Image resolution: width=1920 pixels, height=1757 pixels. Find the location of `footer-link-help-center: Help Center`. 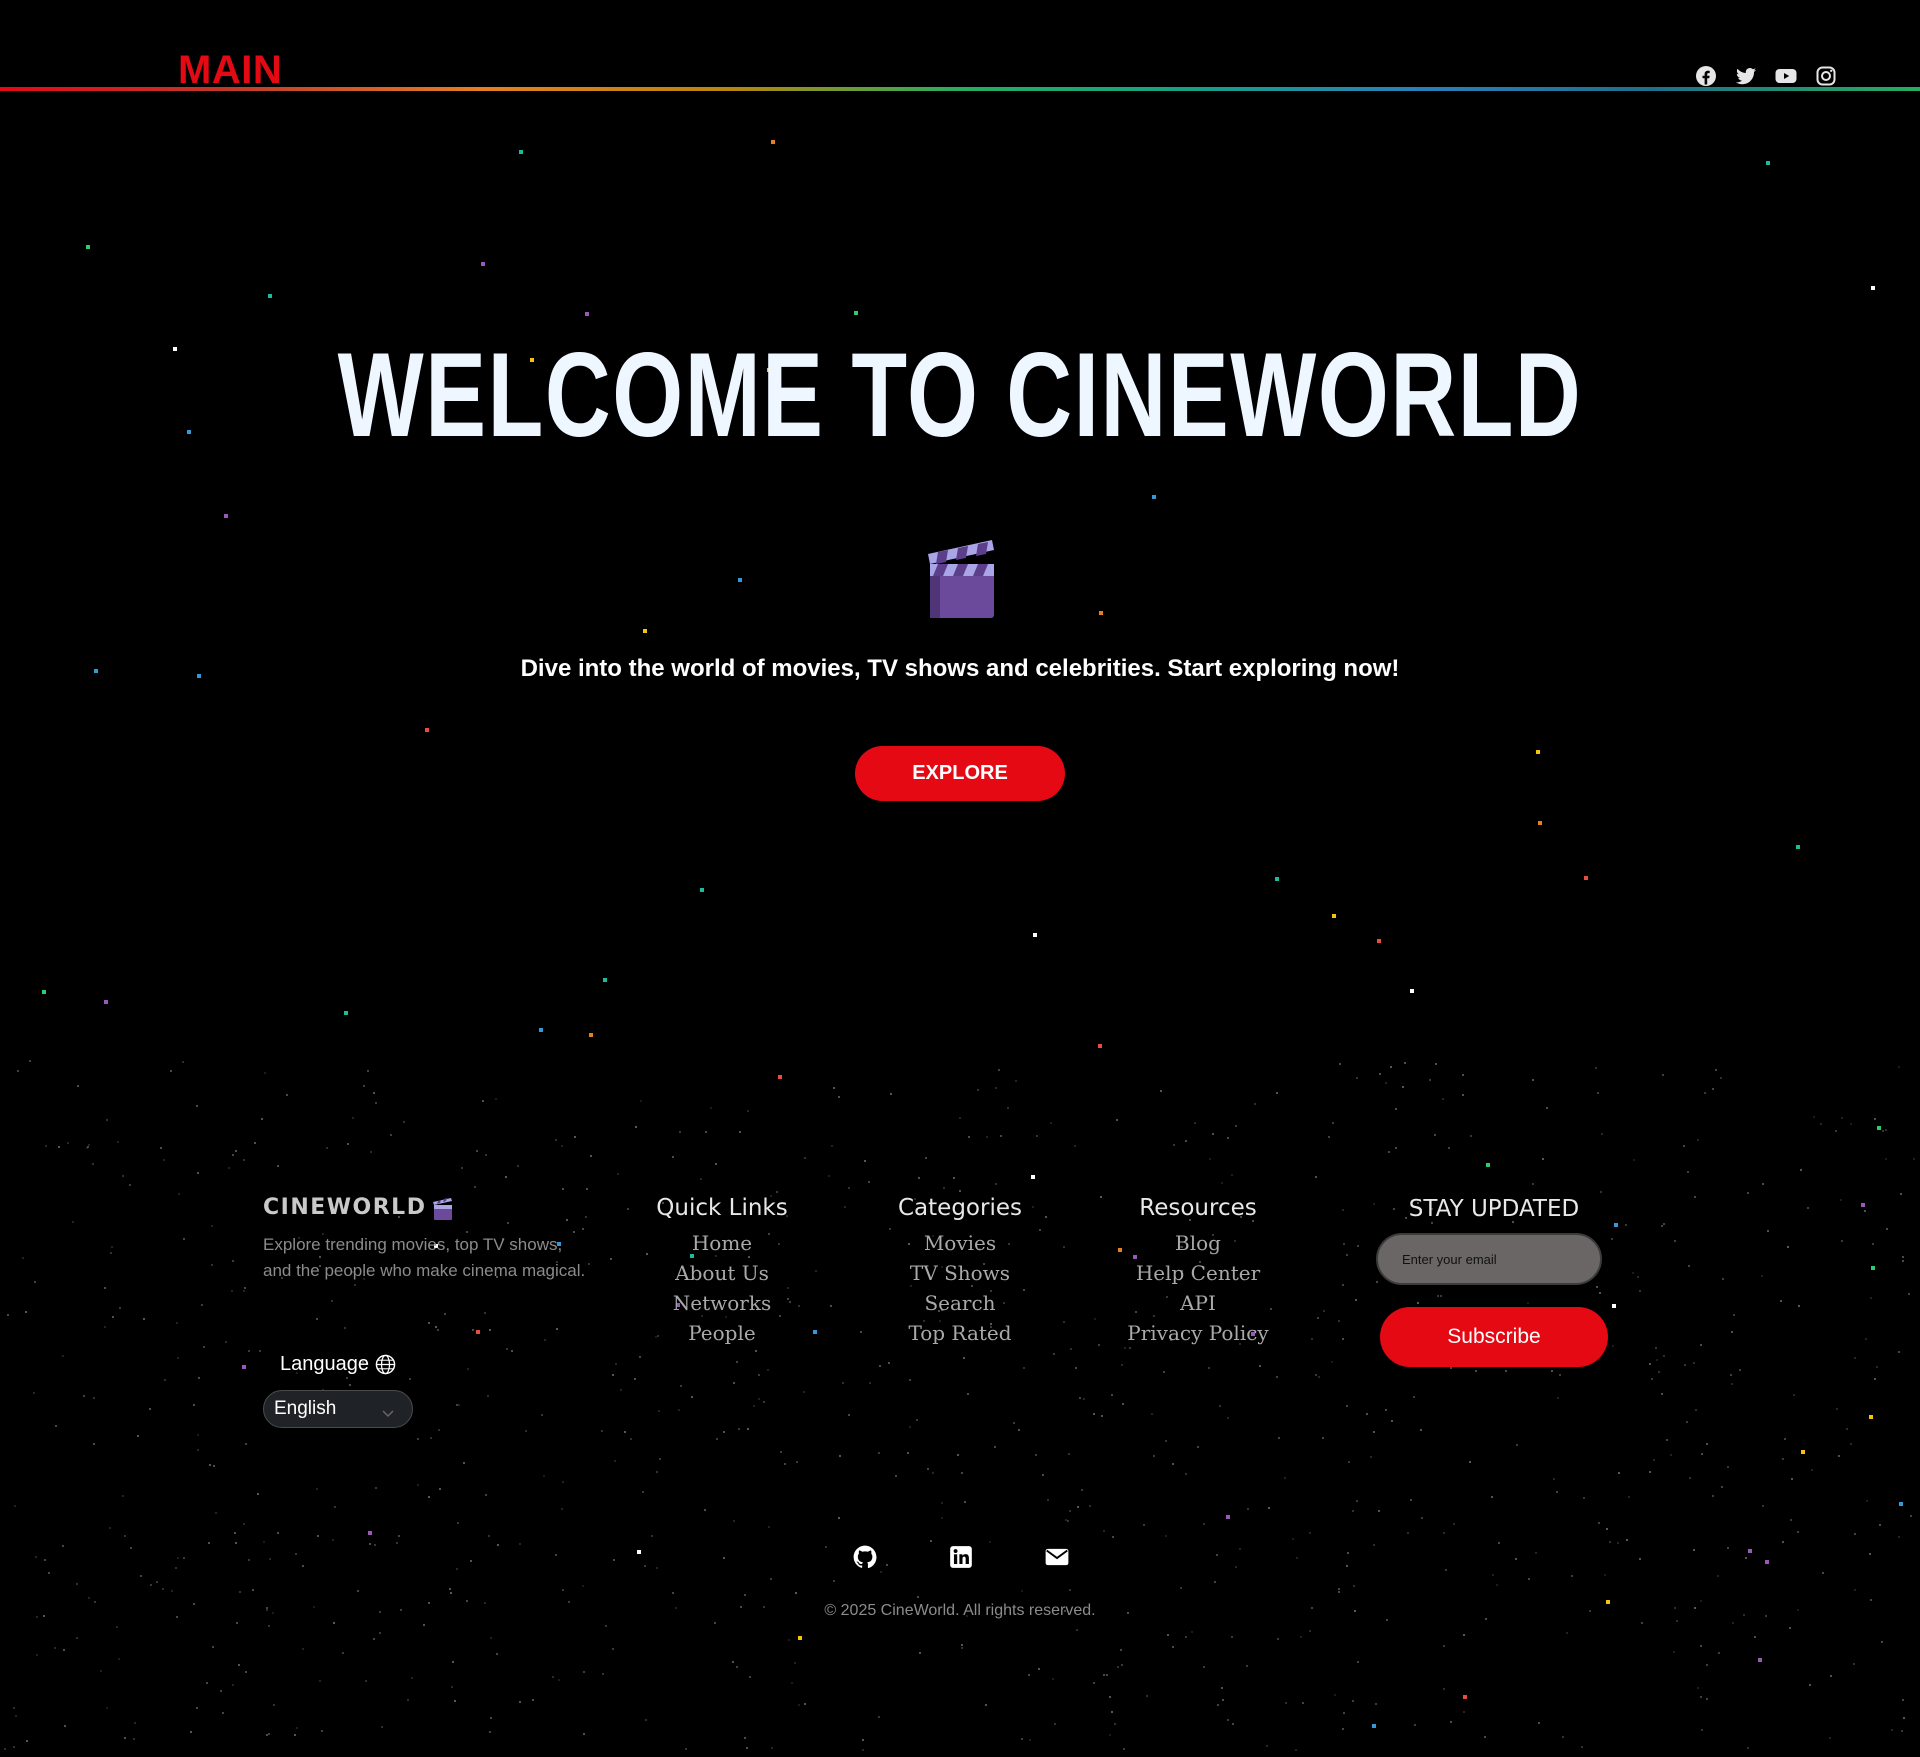

footer-link-help-center: Help Center is located at coordinates (1198, 1273).